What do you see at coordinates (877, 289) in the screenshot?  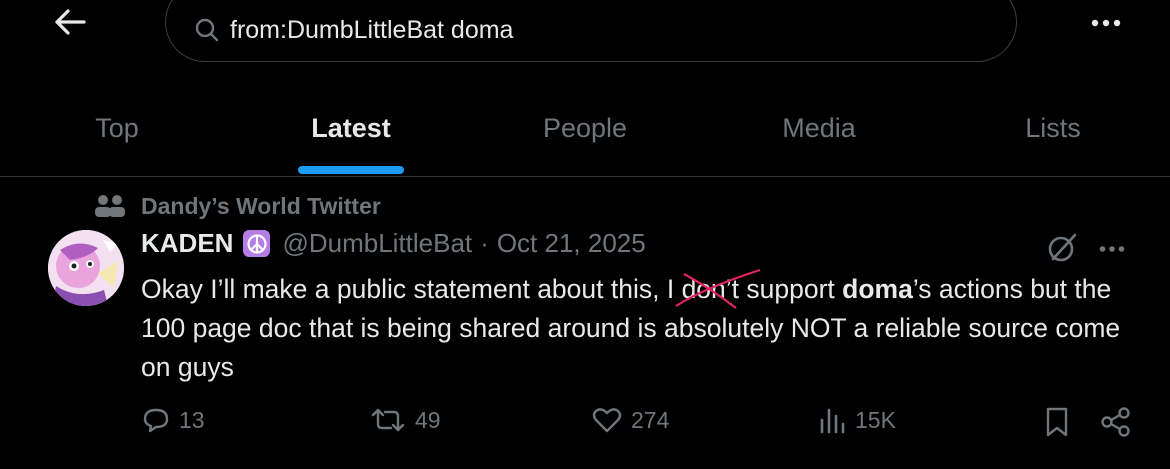 I see `highlighted-keyword: doma` at bounding box center [877, 289].